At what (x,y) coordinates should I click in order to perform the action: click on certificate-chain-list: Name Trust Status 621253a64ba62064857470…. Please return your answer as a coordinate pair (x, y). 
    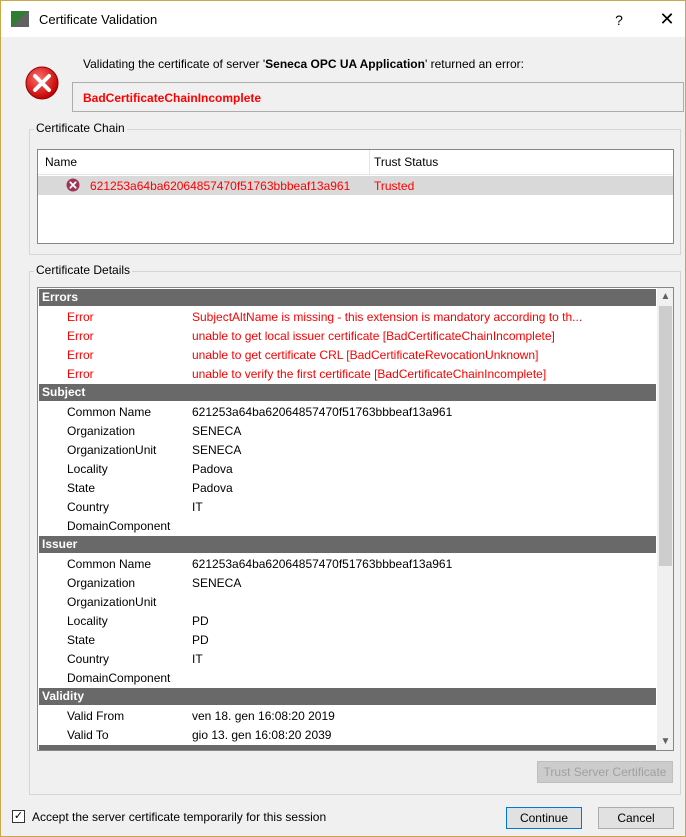
    Looking at the image, I should click on (355, 196).